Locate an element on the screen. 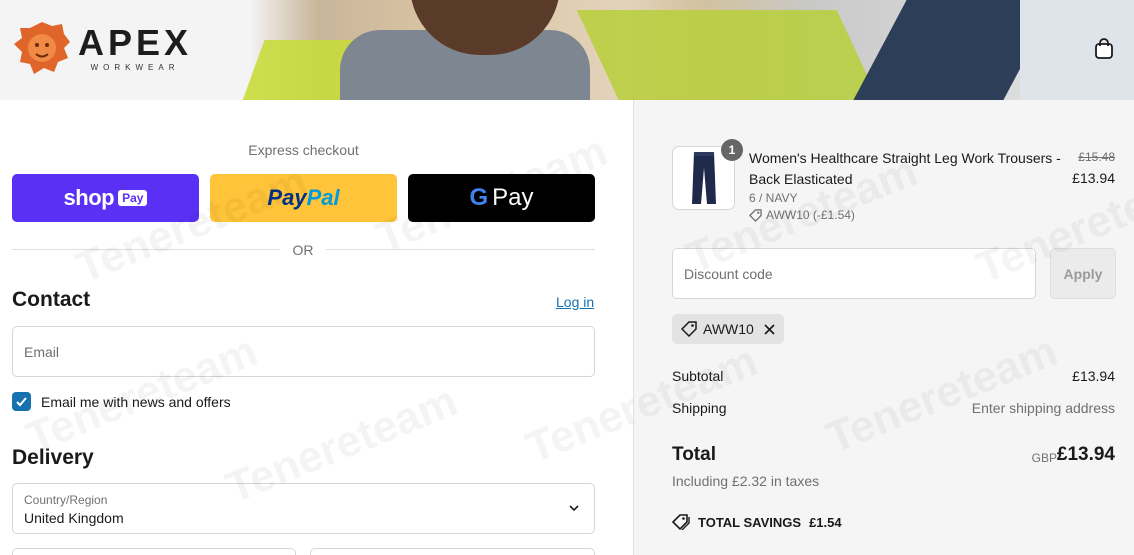  applied-code-text: AWW10 is located at coordinates (728, 329).